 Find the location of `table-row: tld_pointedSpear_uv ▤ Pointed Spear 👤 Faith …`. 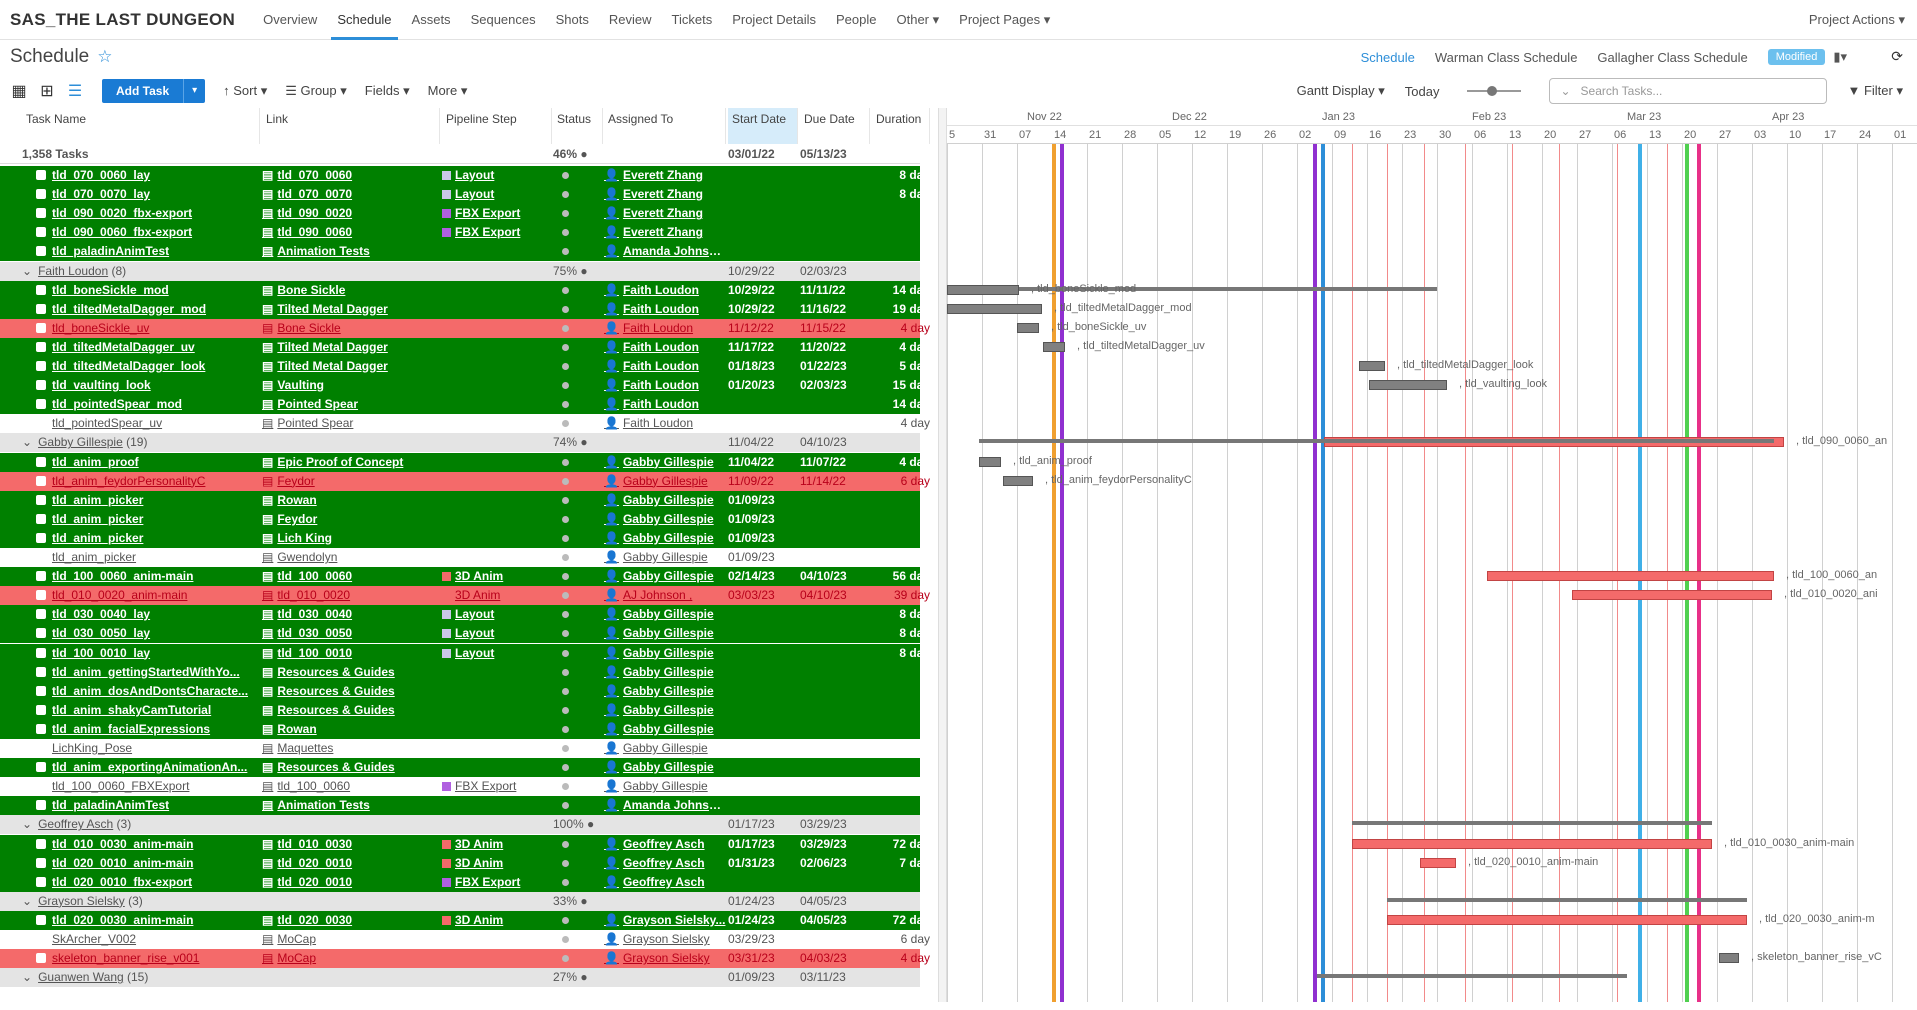

table-row: tld_pointedSpear_uv ▤ Pointed Spear 👤 Faith … is located at coordinates (465, 424).